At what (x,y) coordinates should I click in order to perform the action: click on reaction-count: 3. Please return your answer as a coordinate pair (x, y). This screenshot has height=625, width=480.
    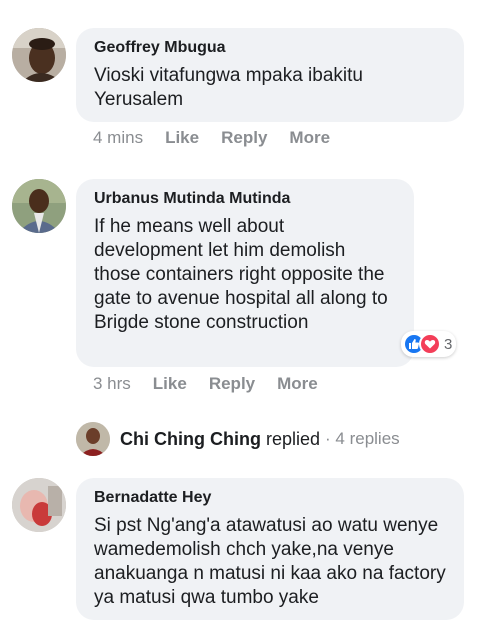
    Looking at the image, I should click on (448, 344).